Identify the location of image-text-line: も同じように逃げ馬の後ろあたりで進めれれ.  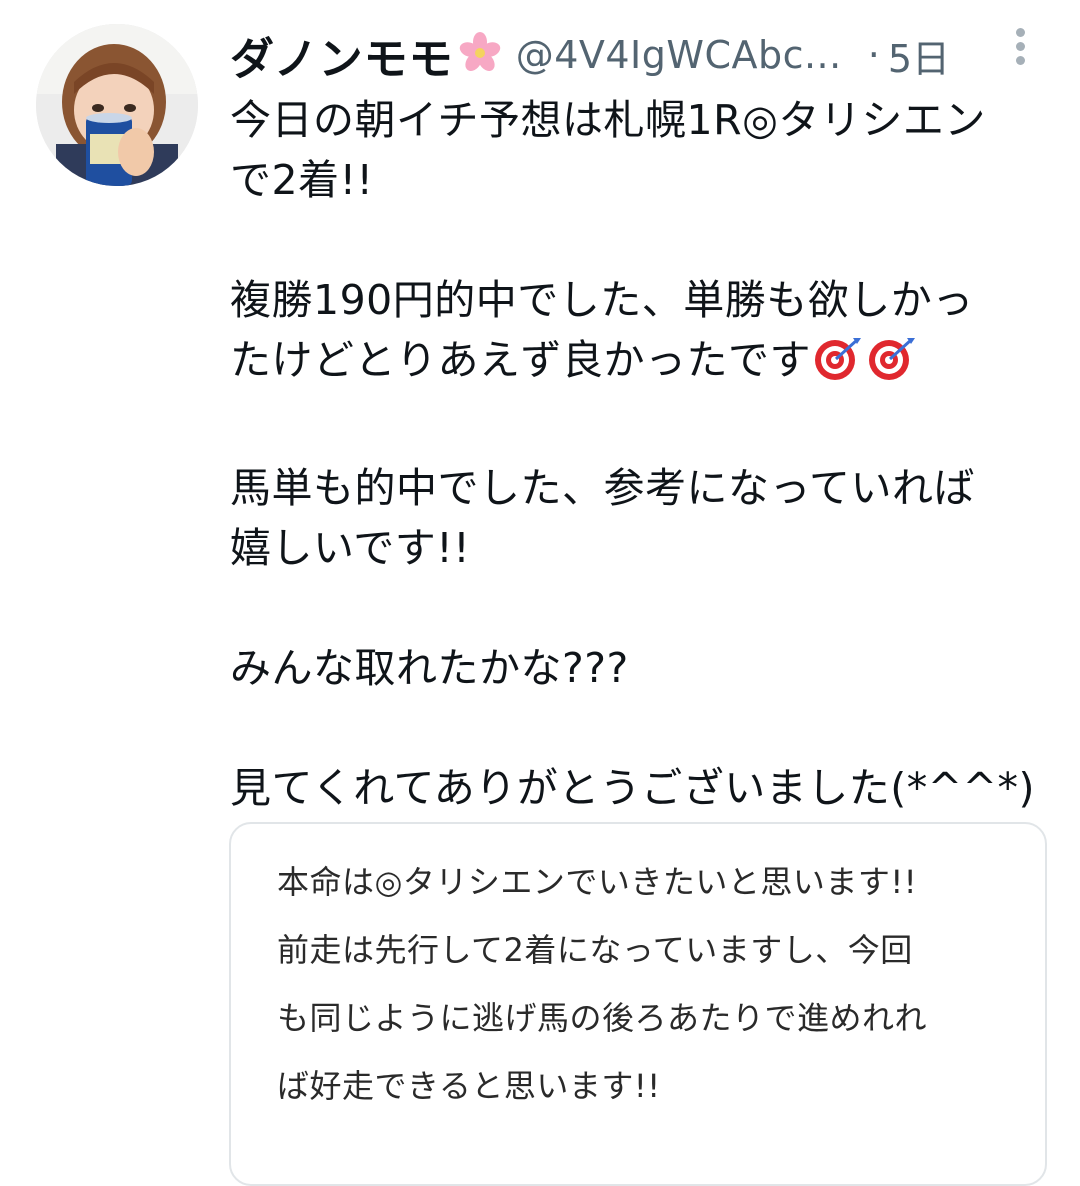
(602, 1018).